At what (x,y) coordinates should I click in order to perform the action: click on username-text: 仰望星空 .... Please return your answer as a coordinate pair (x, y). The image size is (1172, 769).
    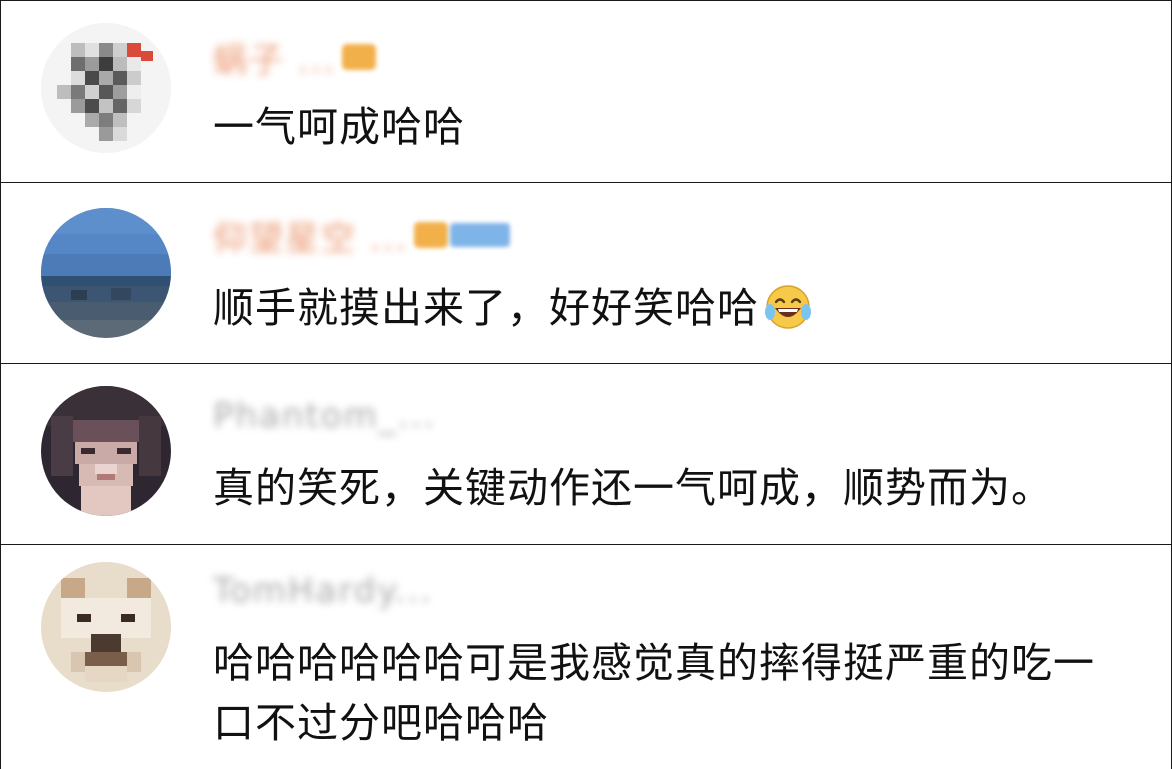
    Looking at the image, I should click on (310, 235).